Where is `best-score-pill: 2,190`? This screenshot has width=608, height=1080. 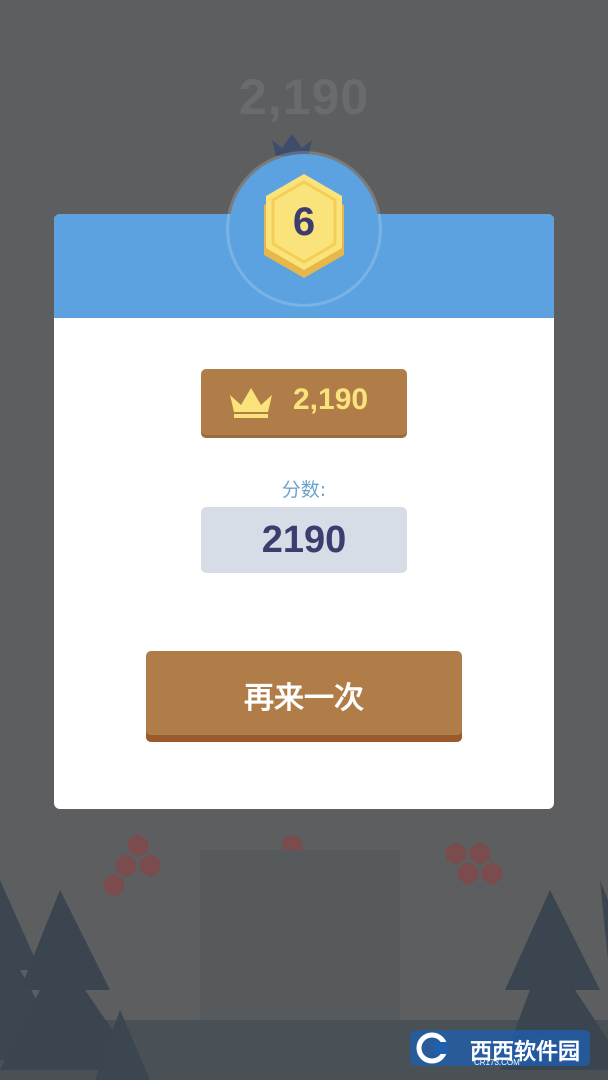
best-score-pill: 2,190 is located at coordinates (304, 402).